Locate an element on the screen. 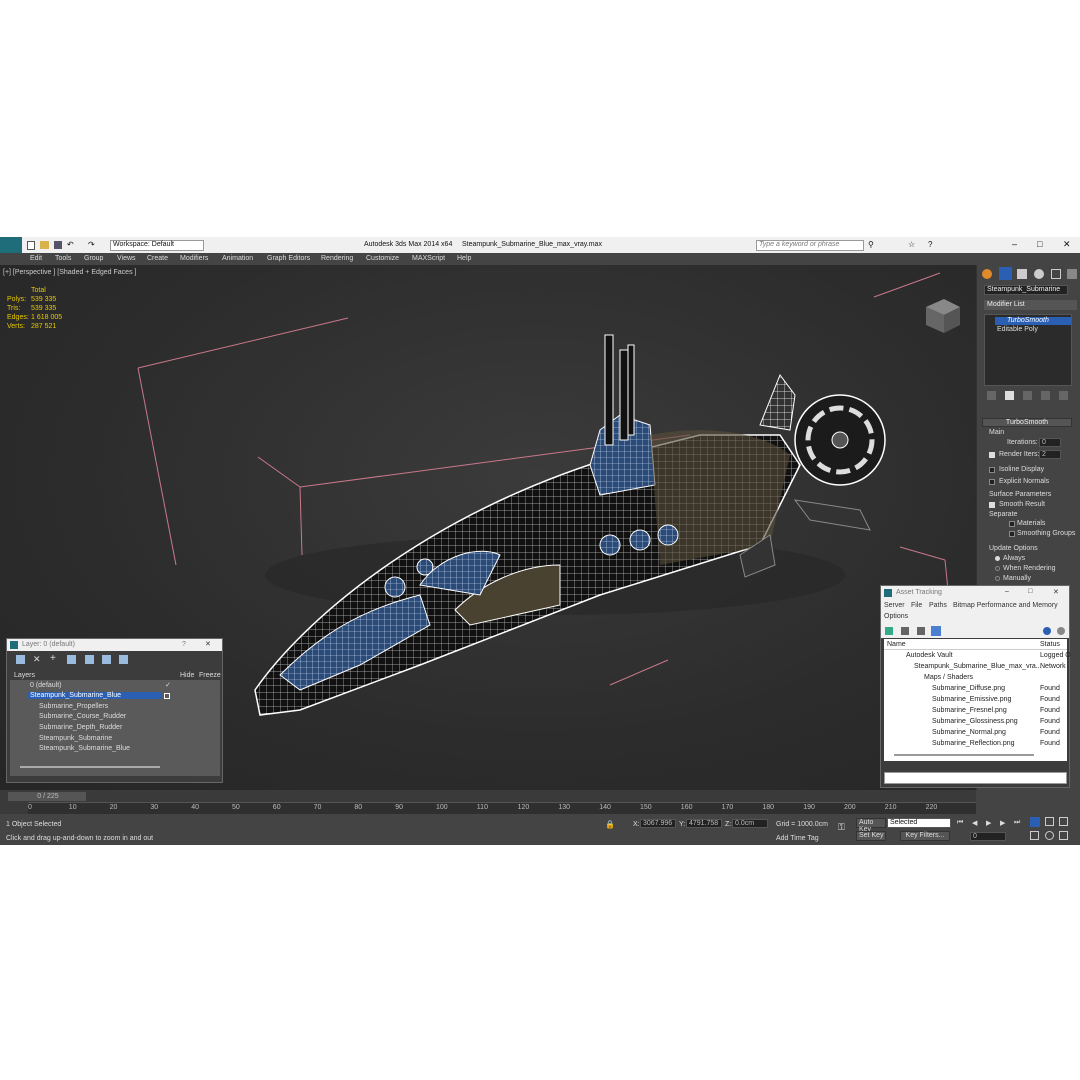 This screenshot has width=1080, height=1080. close-icon: ✕ is located at coordinates (1067, 244).